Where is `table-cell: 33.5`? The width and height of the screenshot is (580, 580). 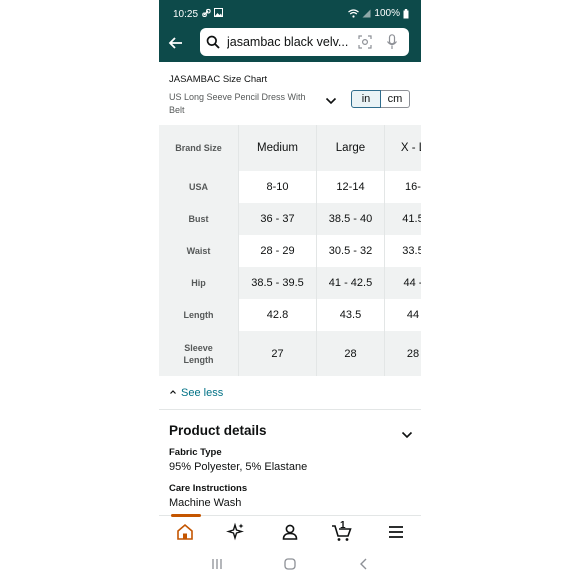 table-cell: 33.5 is located at coordinates (411, 251).